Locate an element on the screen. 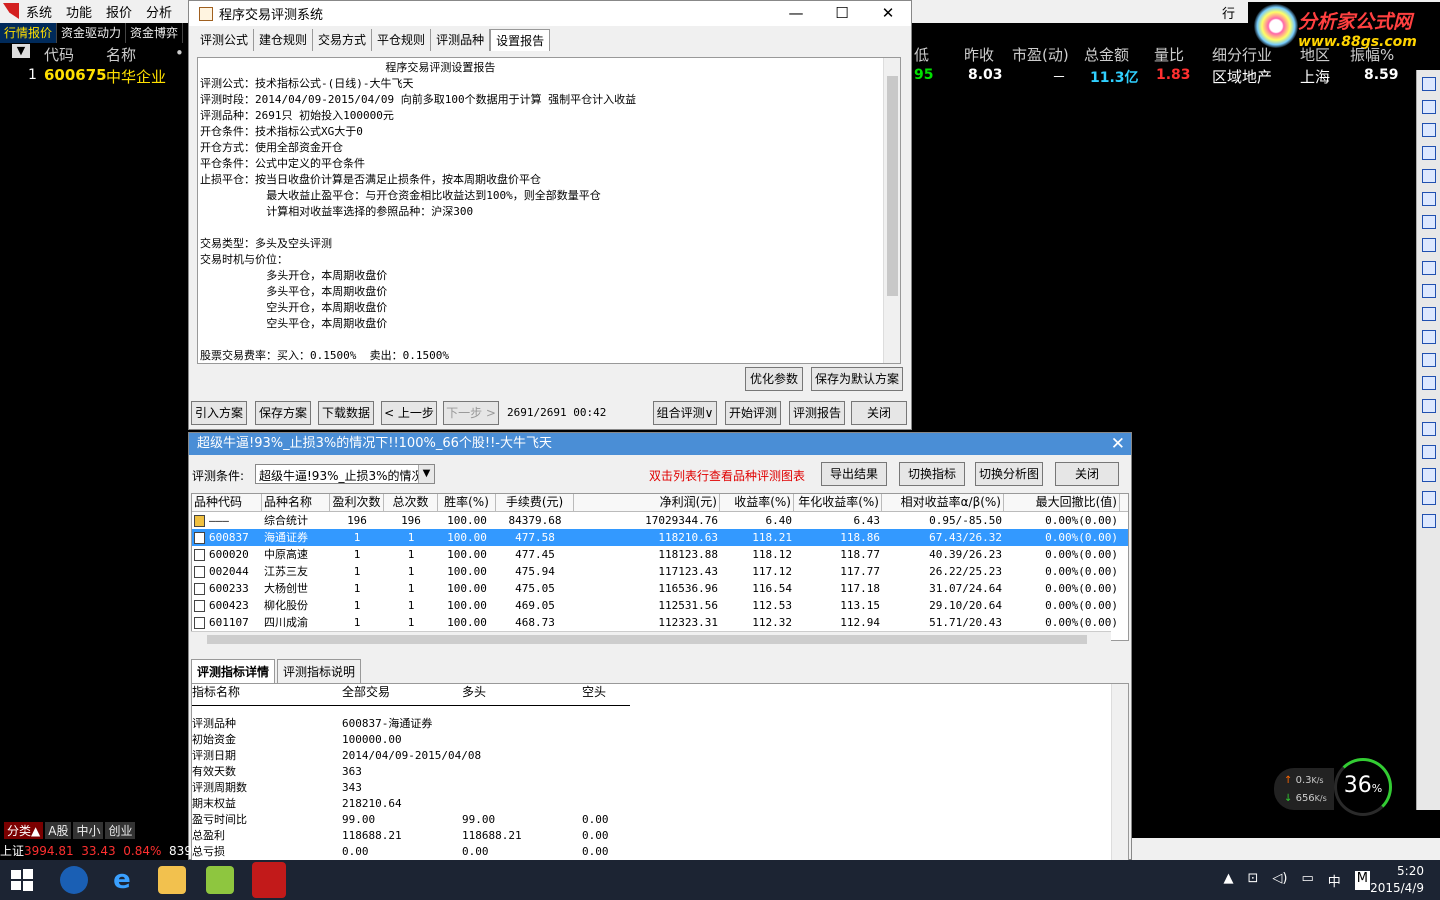  combo-eval-button: 组合评测∨ is located at coordinates (685, 413).